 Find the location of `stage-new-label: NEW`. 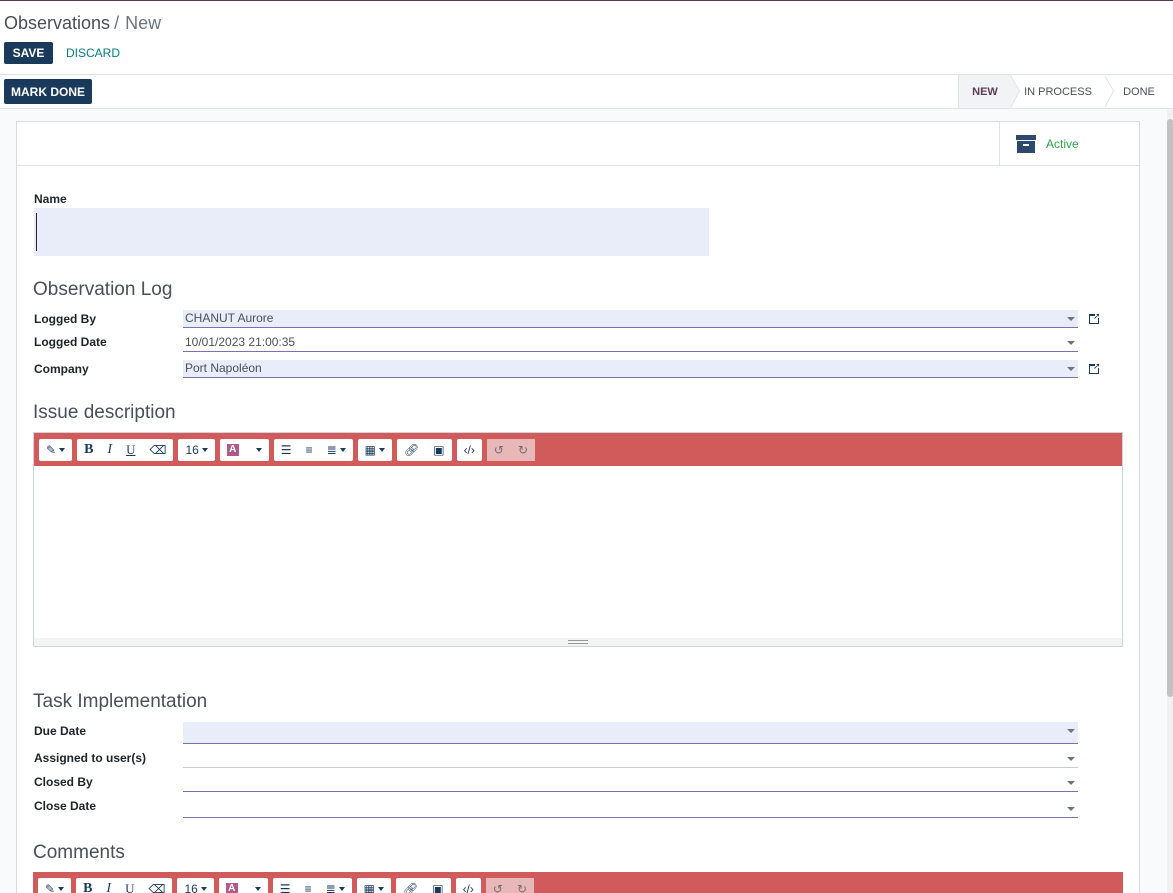

stage-new-label: NEW is located at coordinates (985, 91).